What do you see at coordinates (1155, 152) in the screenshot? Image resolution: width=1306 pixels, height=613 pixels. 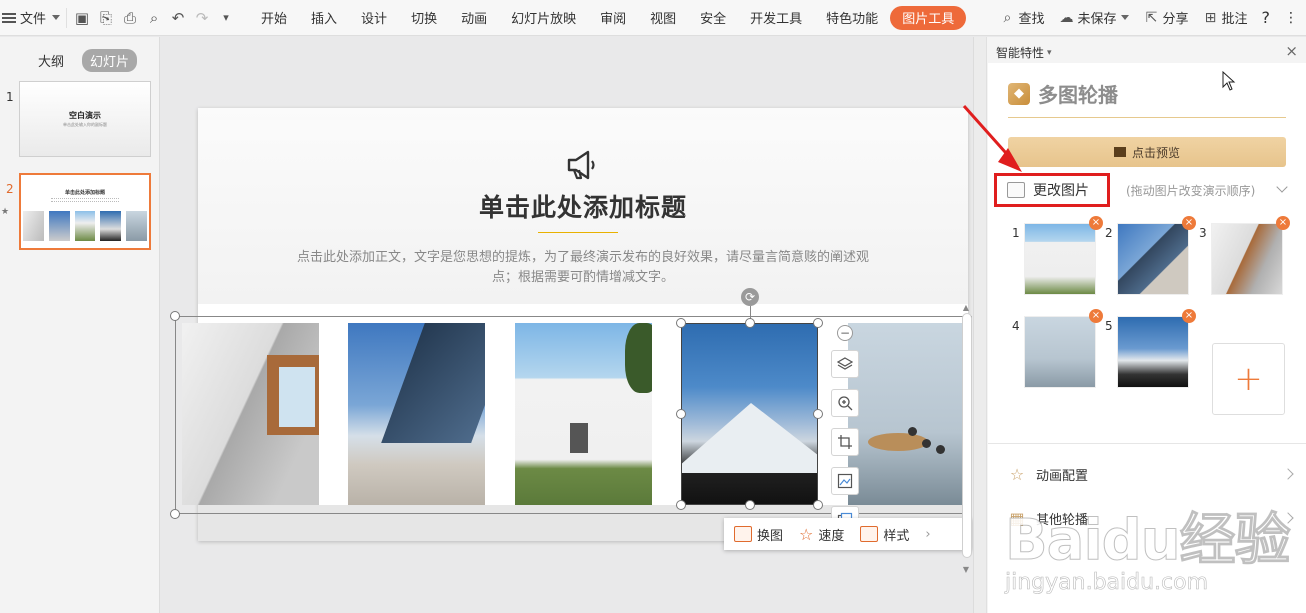 I see `preview-label: 点击预览` at bounding box center [1155, 152].